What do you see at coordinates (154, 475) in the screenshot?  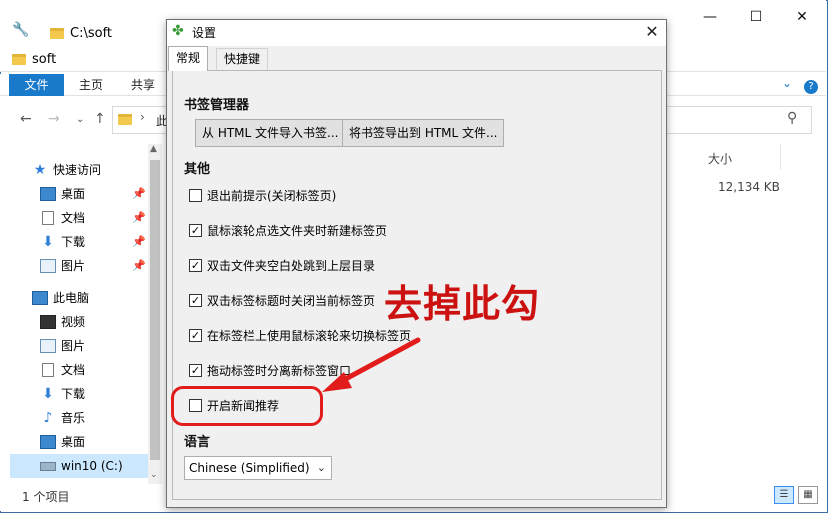 I see `scroll-down-icon: ⌄` at bounding box center [154, 475].